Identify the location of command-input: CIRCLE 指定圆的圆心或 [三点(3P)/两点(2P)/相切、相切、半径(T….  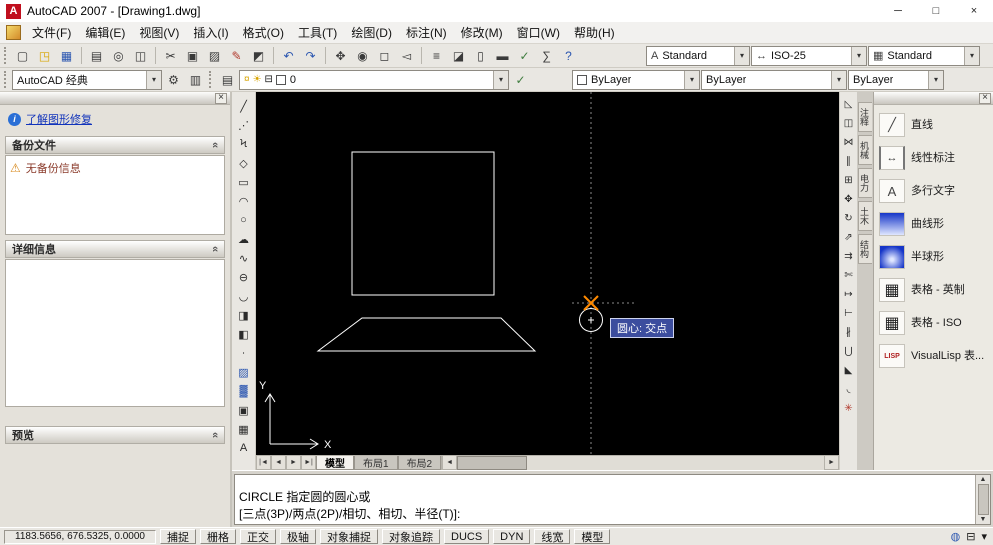
(605, 499).